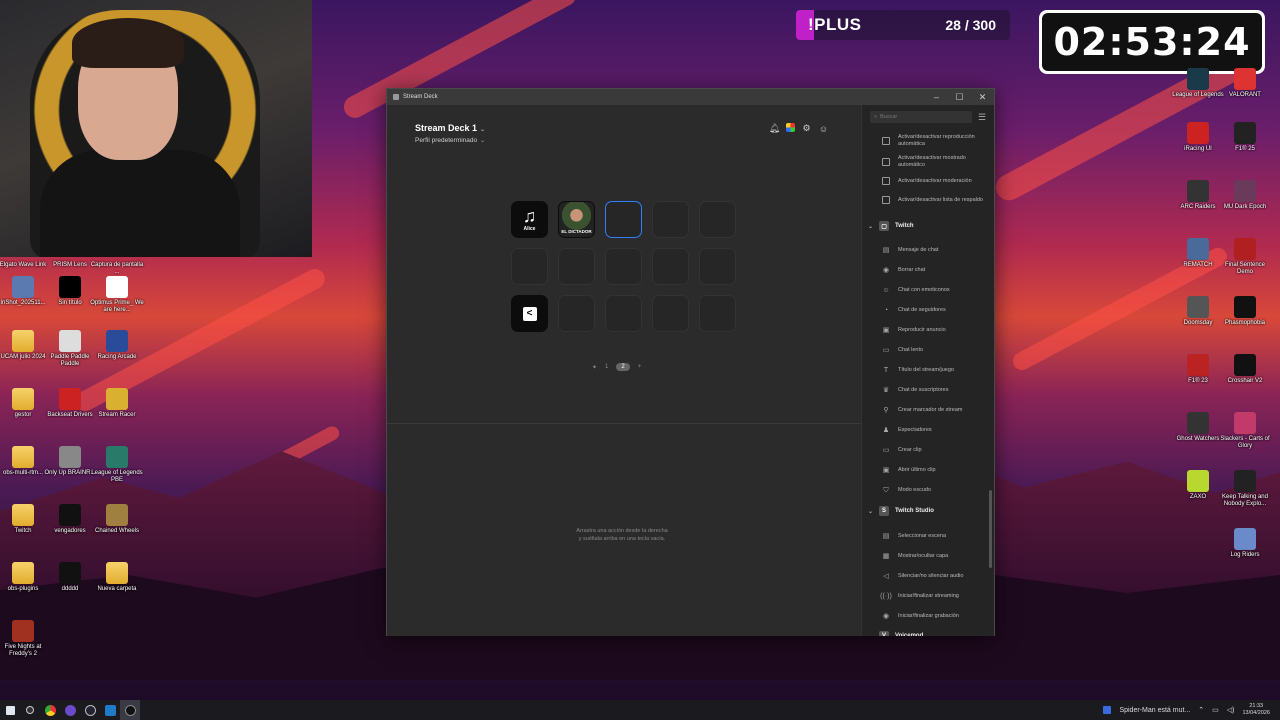 The height and width of the screenshot is (720, 1280). Describe the element at coordinates (1256, 710) in the screenshot. I see `clock: 21:33 13/04/2026` at that location.